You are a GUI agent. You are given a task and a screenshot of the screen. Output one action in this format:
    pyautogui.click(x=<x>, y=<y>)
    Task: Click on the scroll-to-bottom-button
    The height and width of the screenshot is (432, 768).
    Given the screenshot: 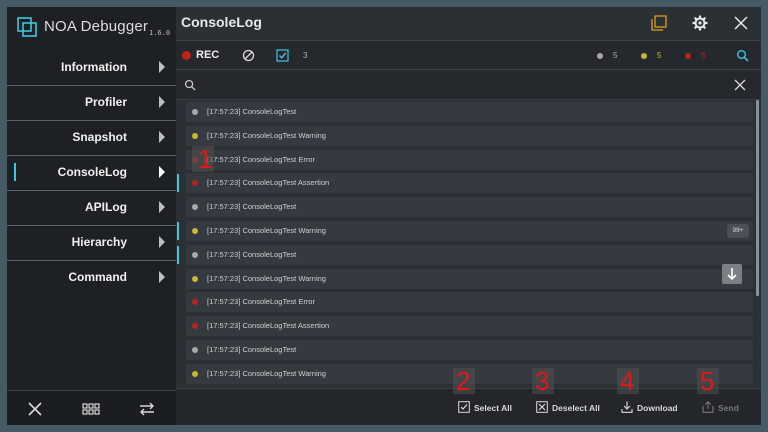 What is the action you would take?
    pyautogui.click(x=732, y=274)
    